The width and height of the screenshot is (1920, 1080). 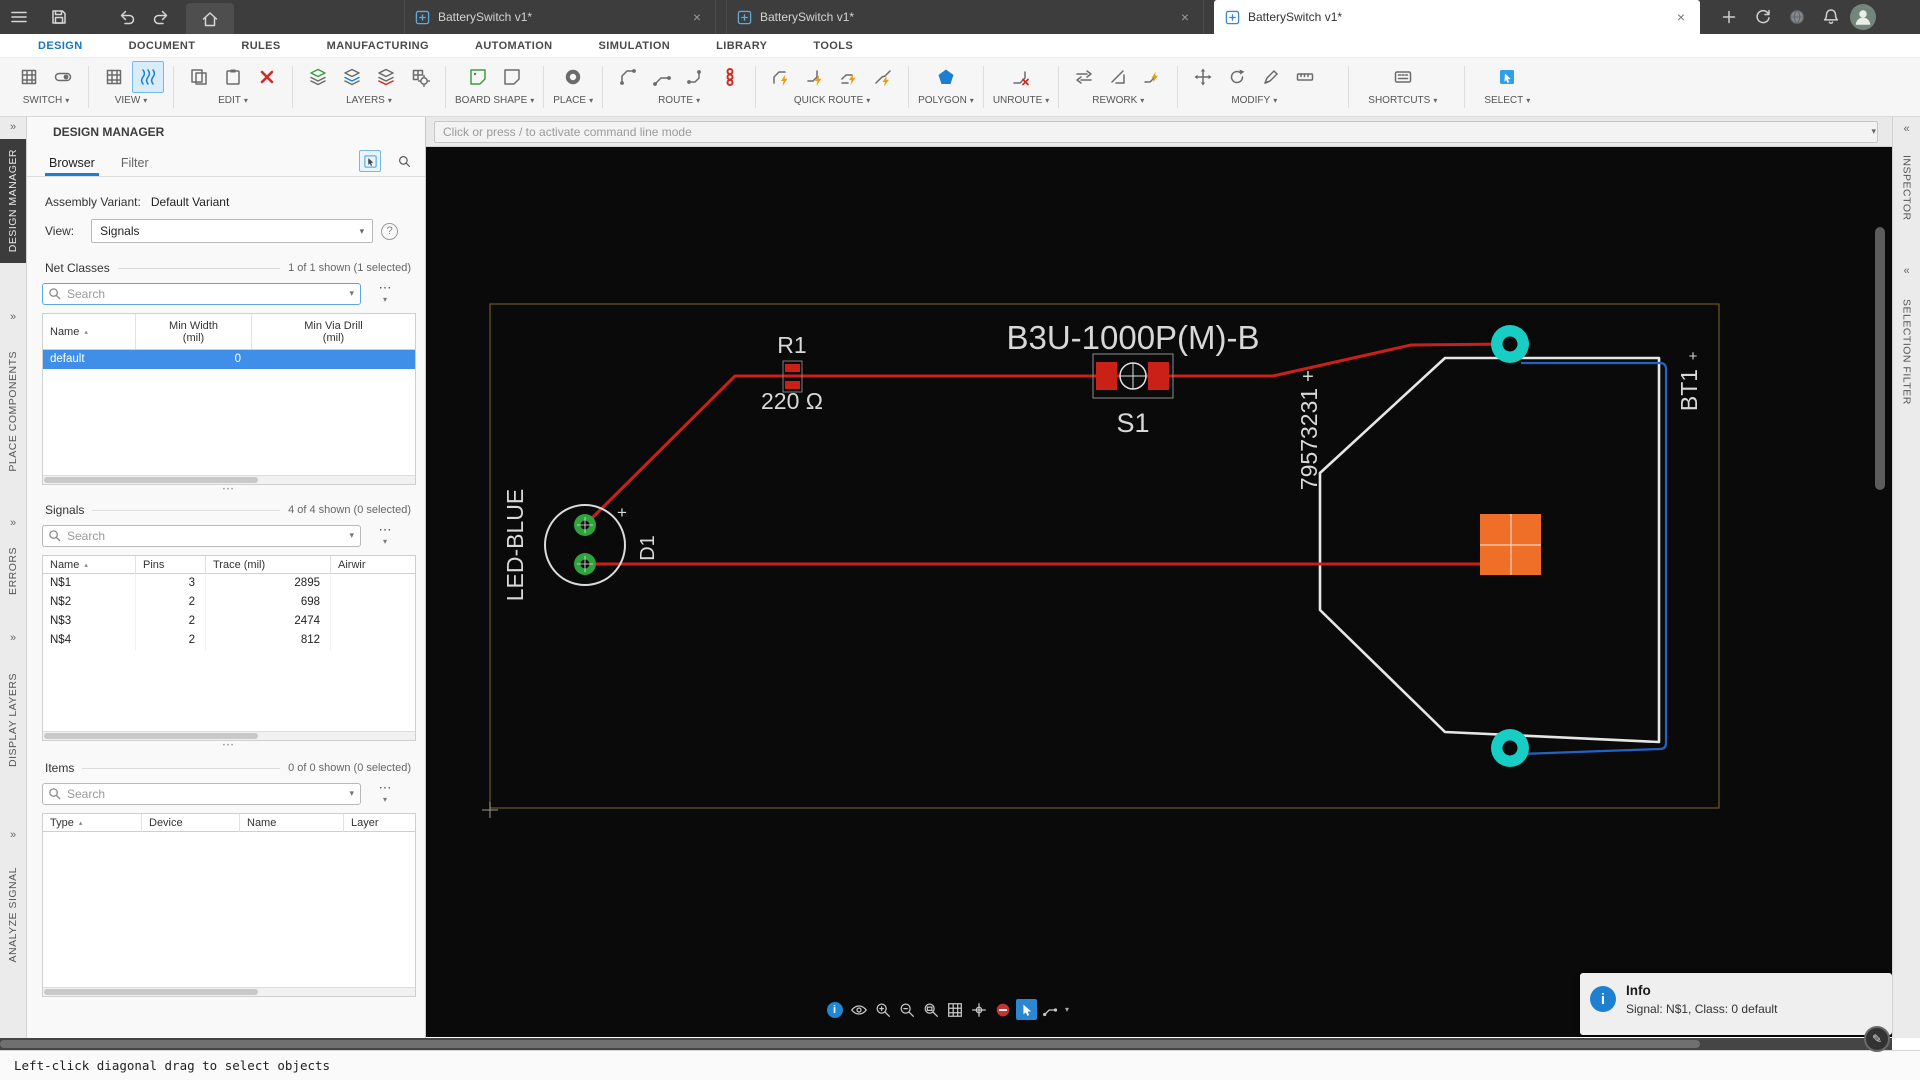 I want to click on dock-display-layers: DISPLAY LAYERS, so click(x=13, y=720).